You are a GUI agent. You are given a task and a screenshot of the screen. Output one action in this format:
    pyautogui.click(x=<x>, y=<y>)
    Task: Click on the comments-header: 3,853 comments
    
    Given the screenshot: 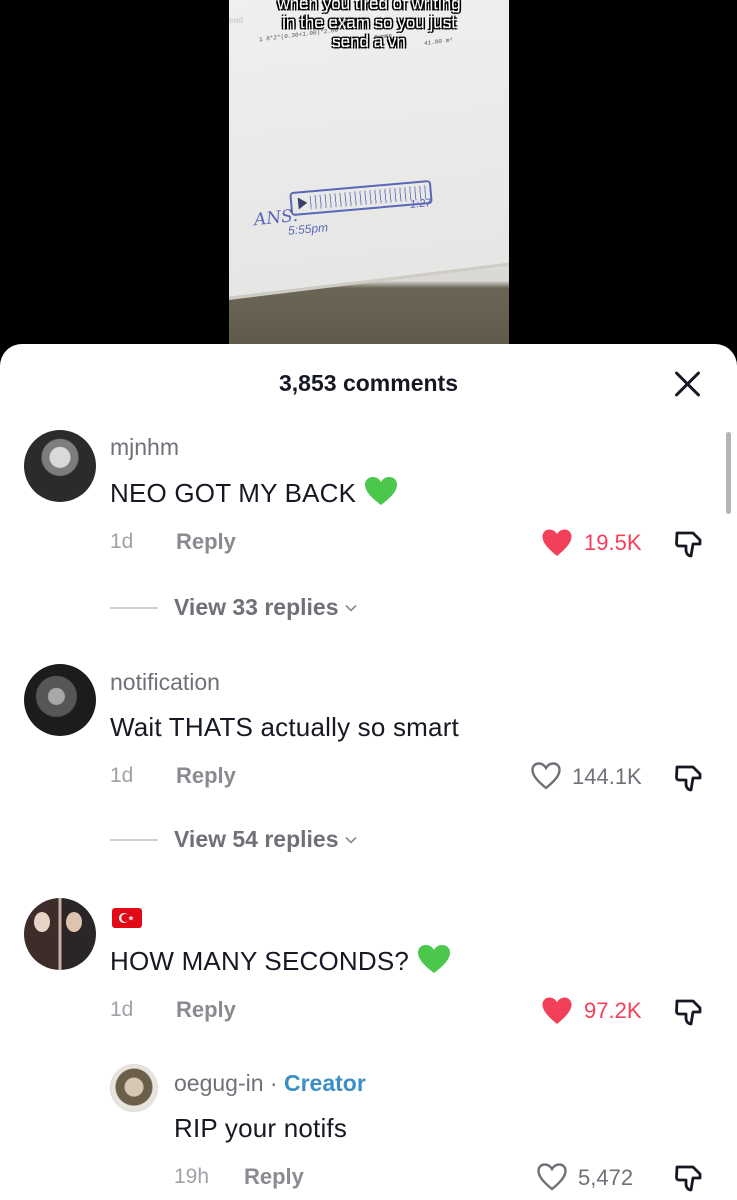 What is the action you would take?
    pyautogui.click(x=368, y=384)
    